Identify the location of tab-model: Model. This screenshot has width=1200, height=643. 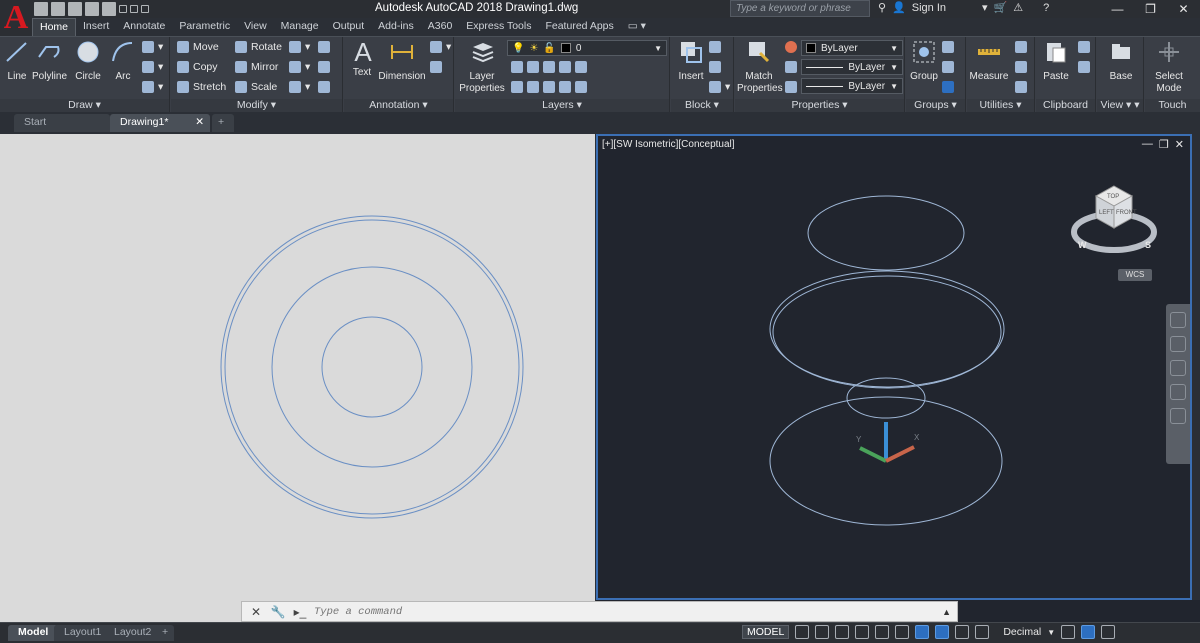
(33, 633).